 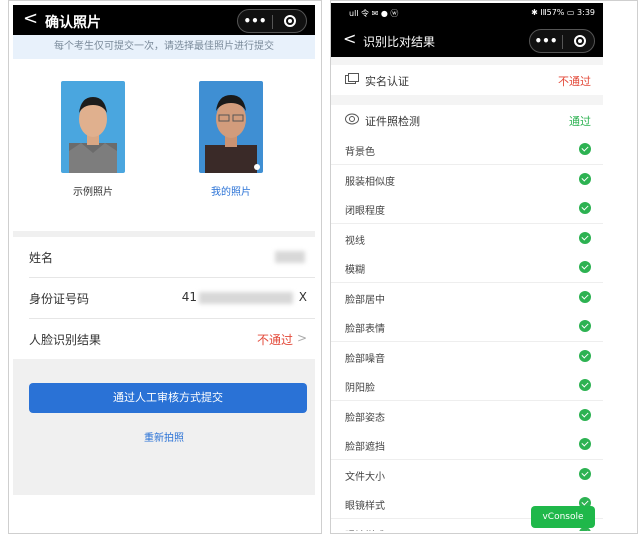 I want to click on sample-photo, so click(x=93, y=127).